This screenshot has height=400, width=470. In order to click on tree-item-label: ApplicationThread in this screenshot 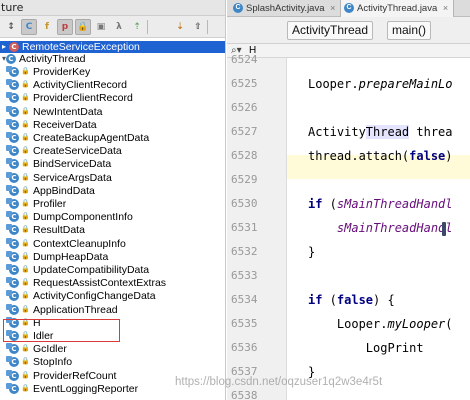, I will do `click(75, 309)`.